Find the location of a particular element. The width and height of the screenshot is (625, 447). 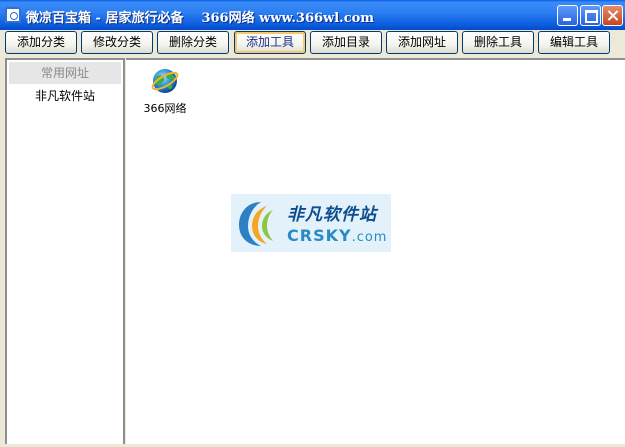

delete-category-button: 删除分类 is located at coordinates (193, 42).